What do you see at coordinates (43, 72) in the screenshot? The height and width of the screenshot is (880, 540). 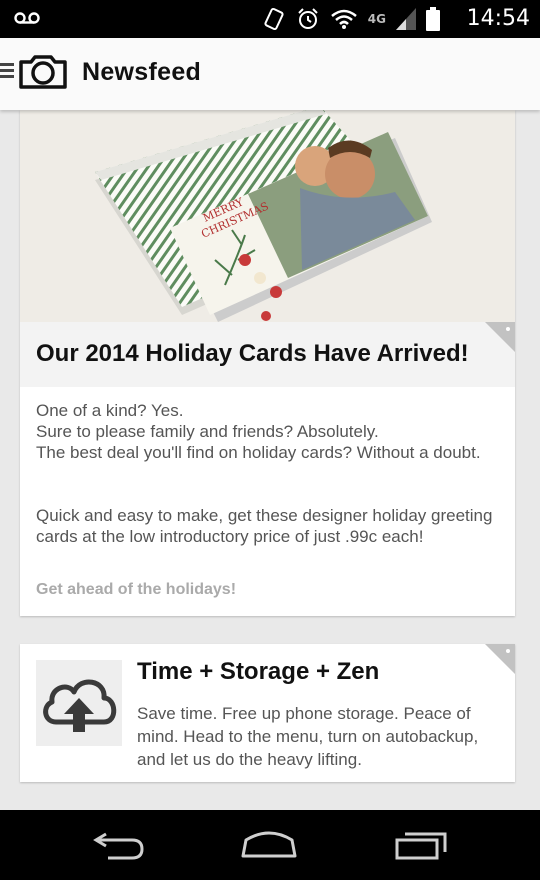 I see `camera-logo-icon` at bounding box center [43, 72].